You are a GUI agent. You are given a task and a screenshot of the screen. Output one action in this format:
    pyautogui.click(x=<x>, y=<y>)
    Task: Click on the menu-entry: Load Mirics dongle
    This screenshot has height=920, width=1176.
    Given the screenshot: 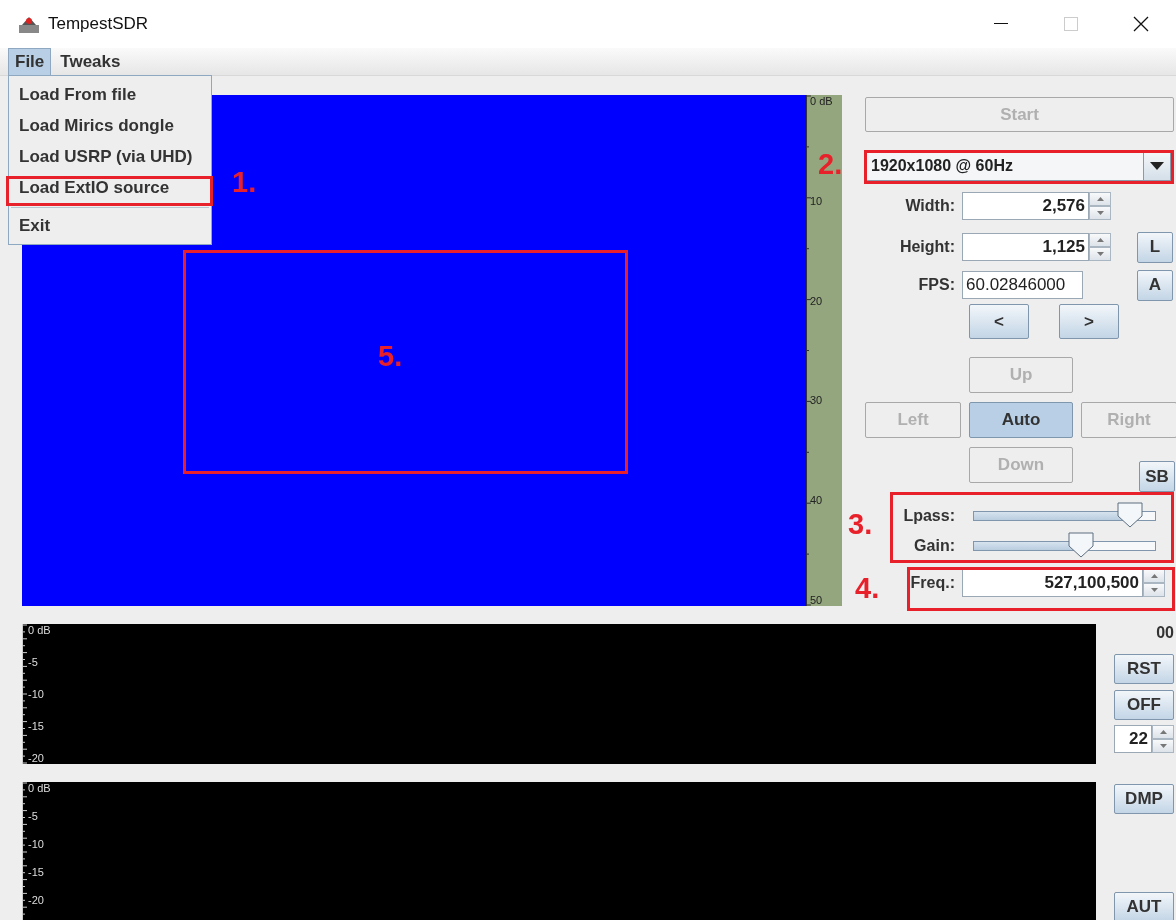 What is the action you would take?
    pyautogui.click(x=110, y=126)
    